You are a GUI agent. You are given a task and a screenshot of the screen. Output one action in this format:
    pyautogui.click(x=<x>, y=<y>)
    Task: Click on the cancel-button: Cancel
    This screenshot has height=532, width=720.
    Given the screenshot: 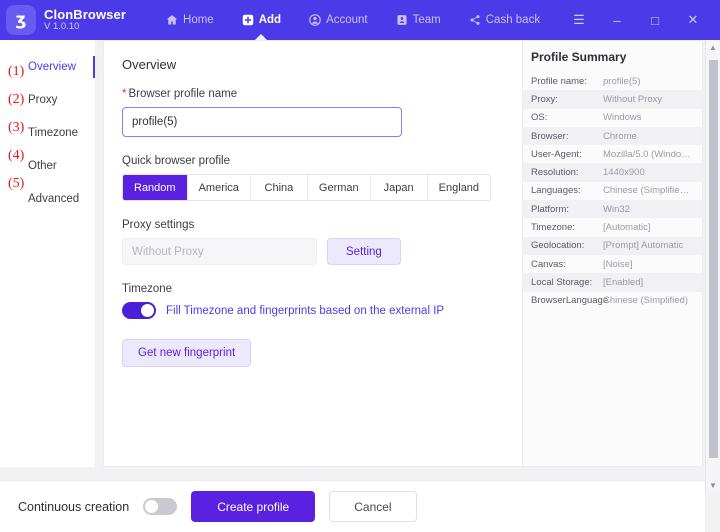 What is the action you would take?
    pyautogui.click(x=373, y=506)
    